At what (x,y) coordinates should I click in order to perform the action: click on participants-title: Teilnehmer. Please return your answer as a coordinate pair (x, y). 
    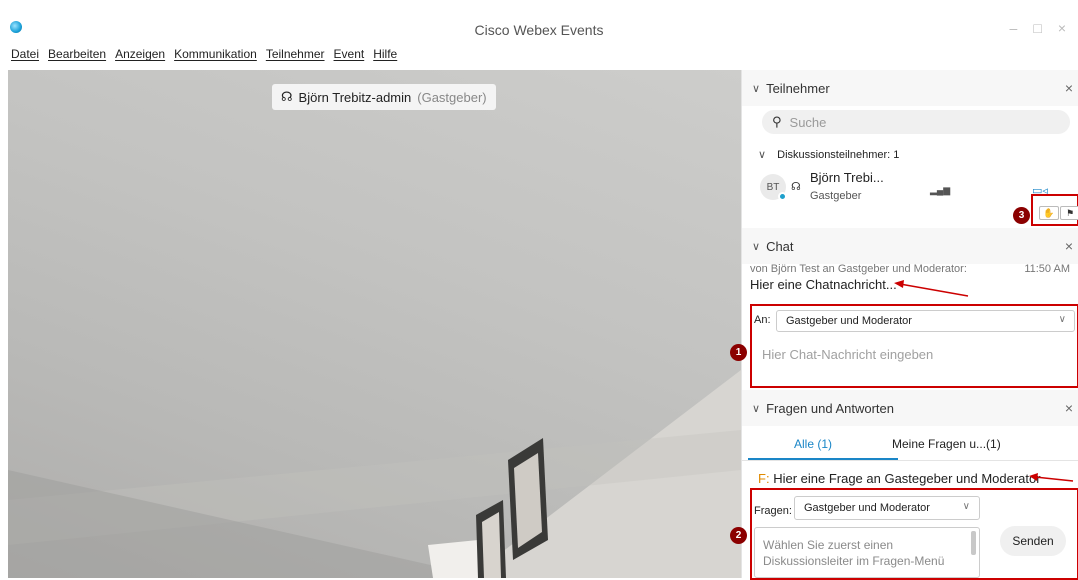
    Looking at the image, I should click on (798, 88).